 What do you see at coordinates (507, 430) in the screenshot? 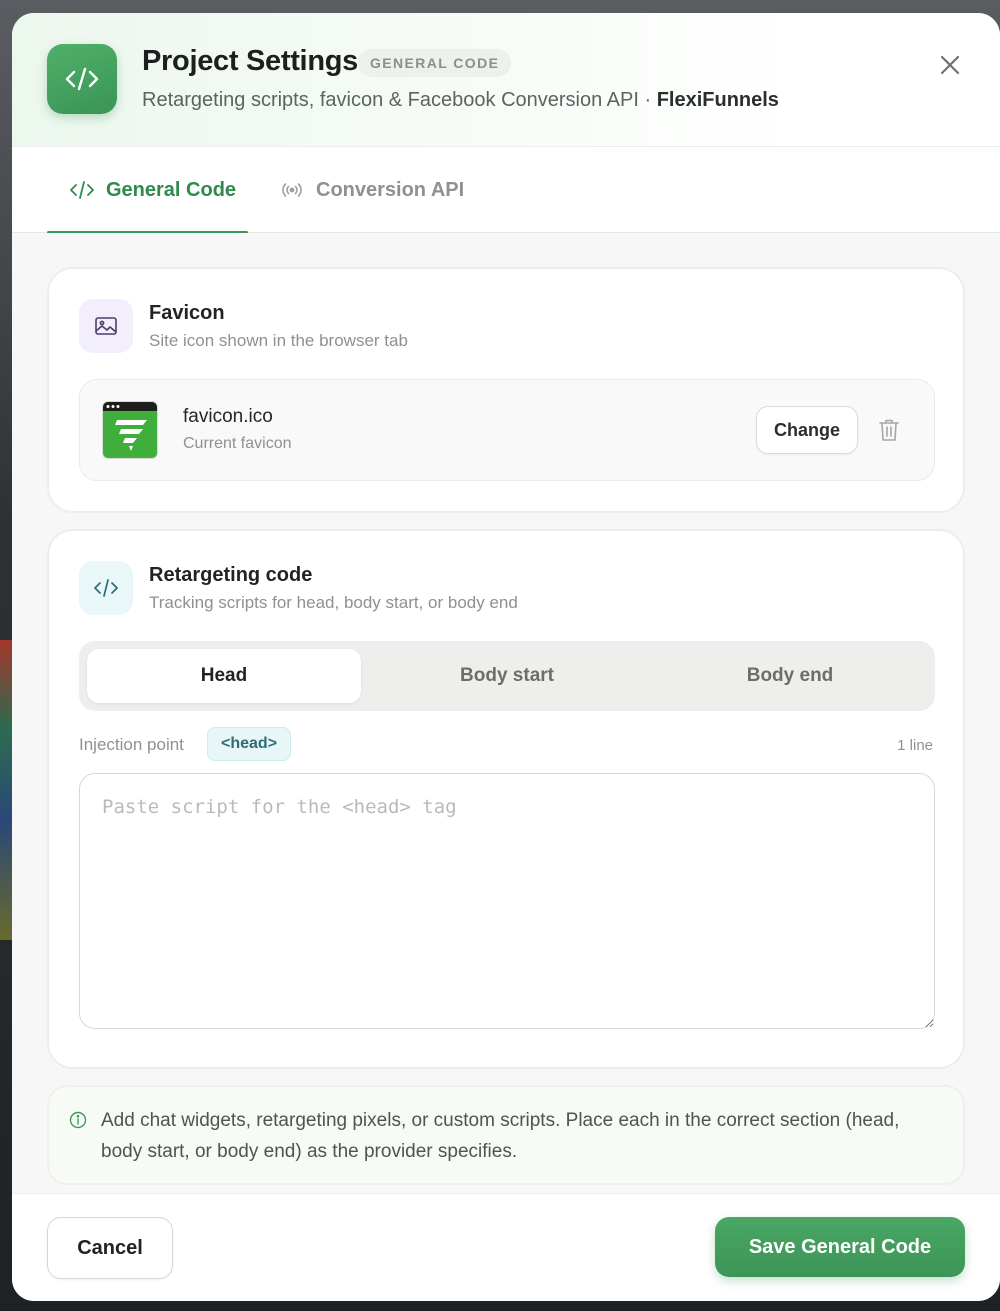
I see `favicon-file-row: favicon.ico Current favicon Change` at bounding box center [507, 430].